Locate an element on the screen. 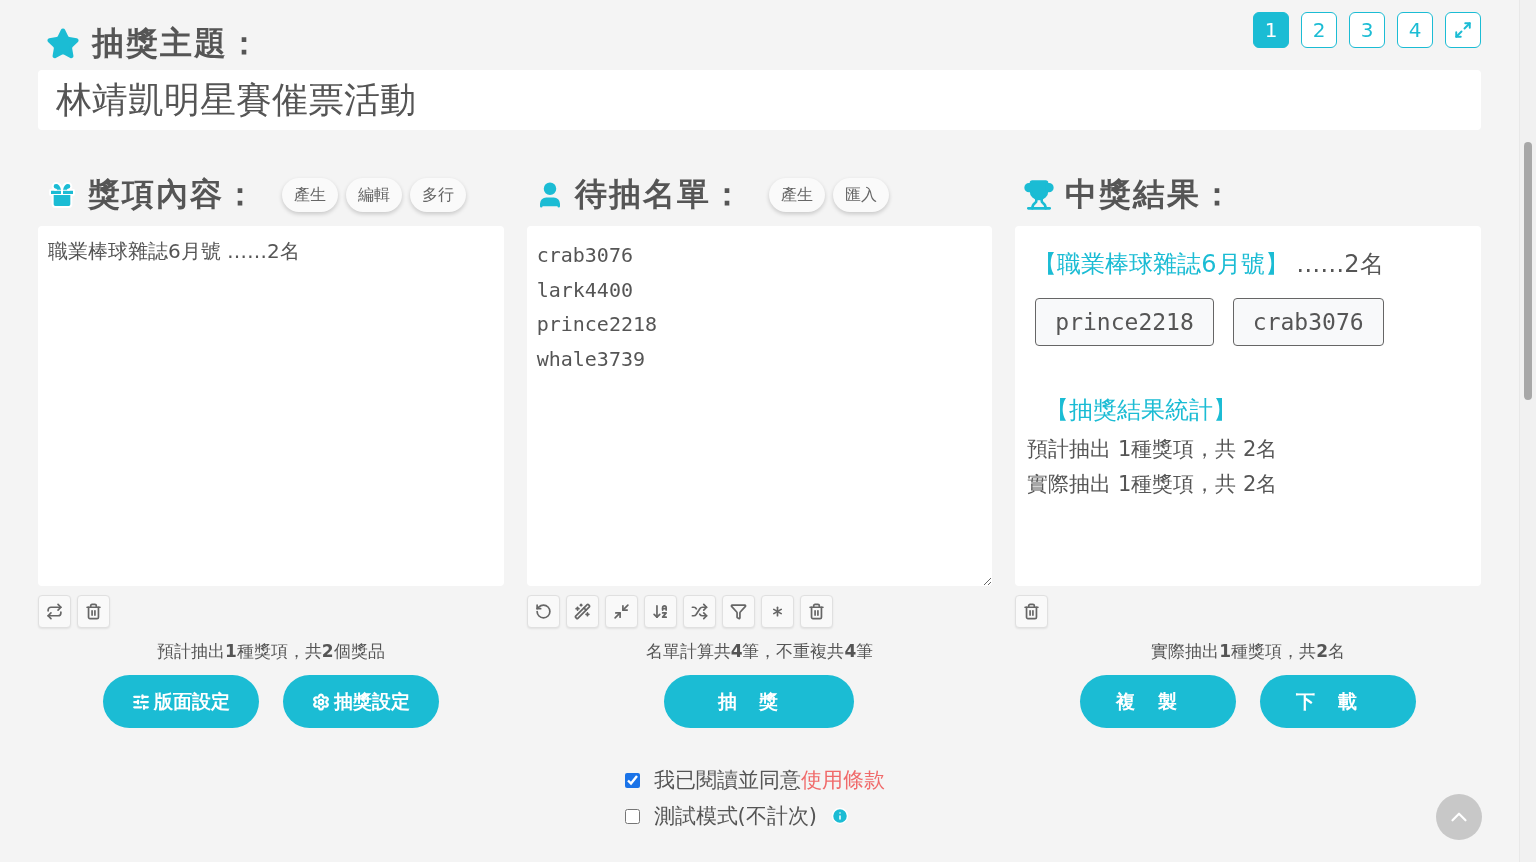 Image resolution: width=1536 pixels, height=862 pixels. candidates-title: 待抽名單： is located at coordinates (659, 194).